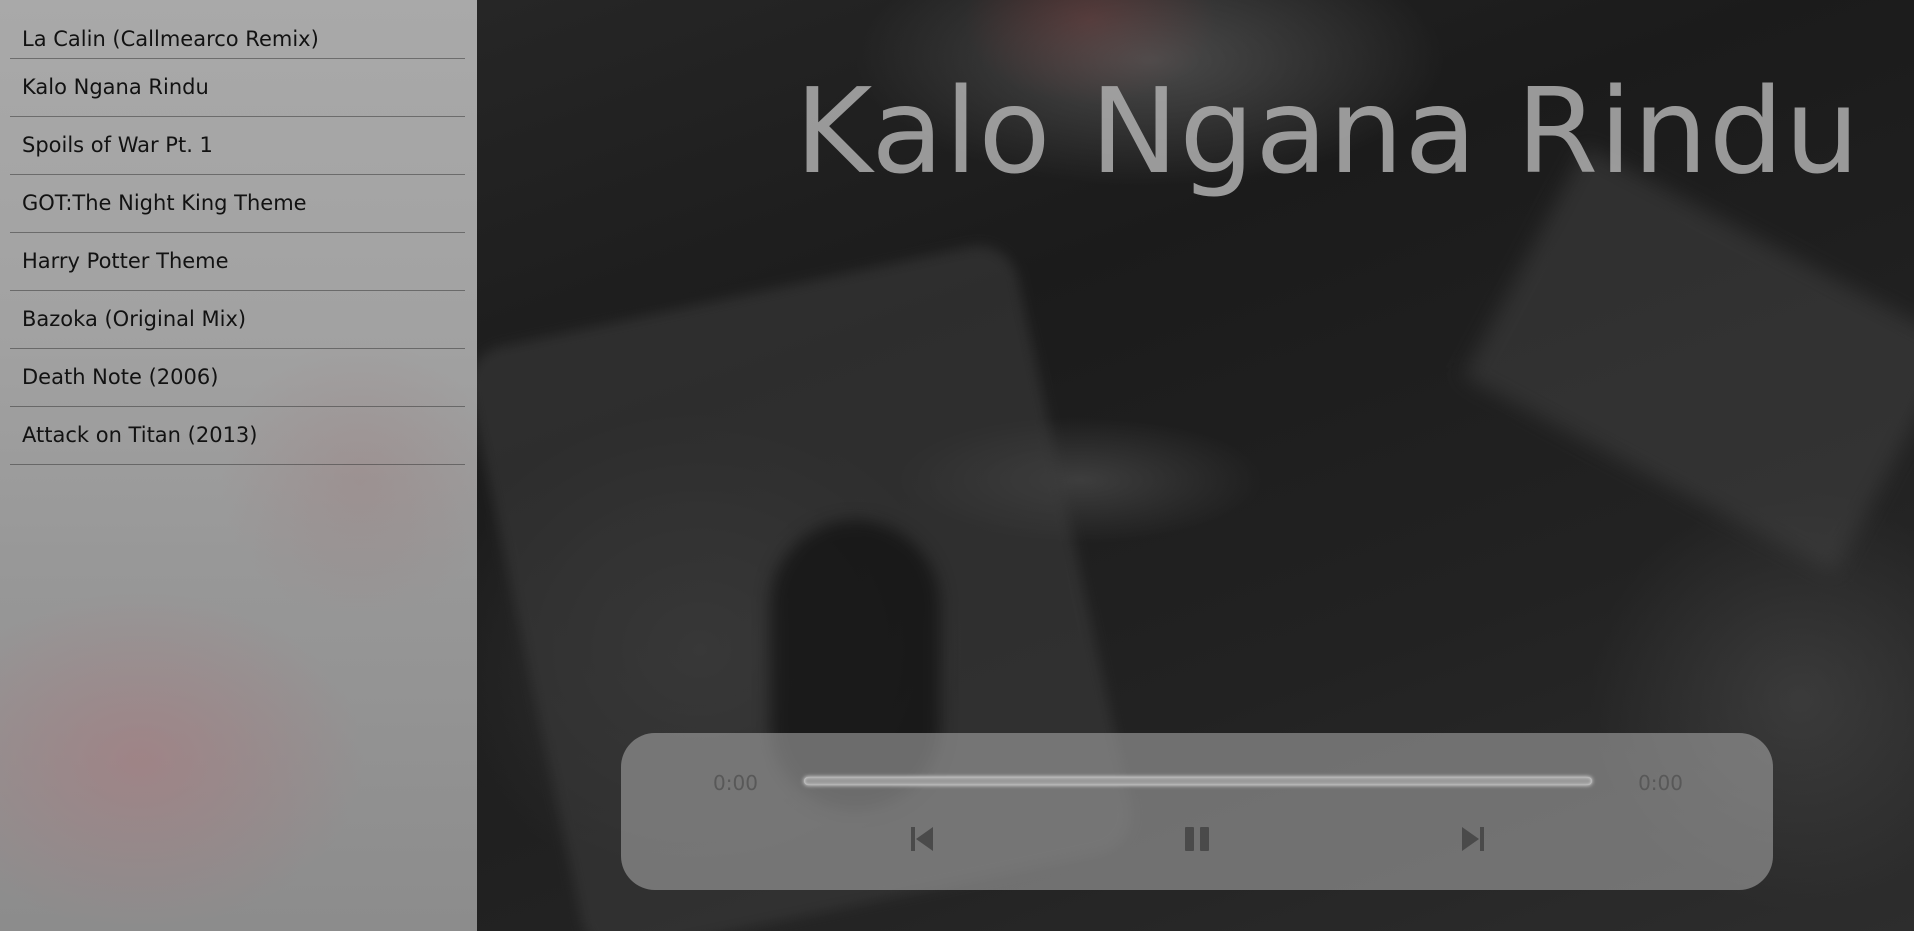 The width and height of the screenshot is (1914, 931). I want to click on progress-bar, so click(1198, 781).